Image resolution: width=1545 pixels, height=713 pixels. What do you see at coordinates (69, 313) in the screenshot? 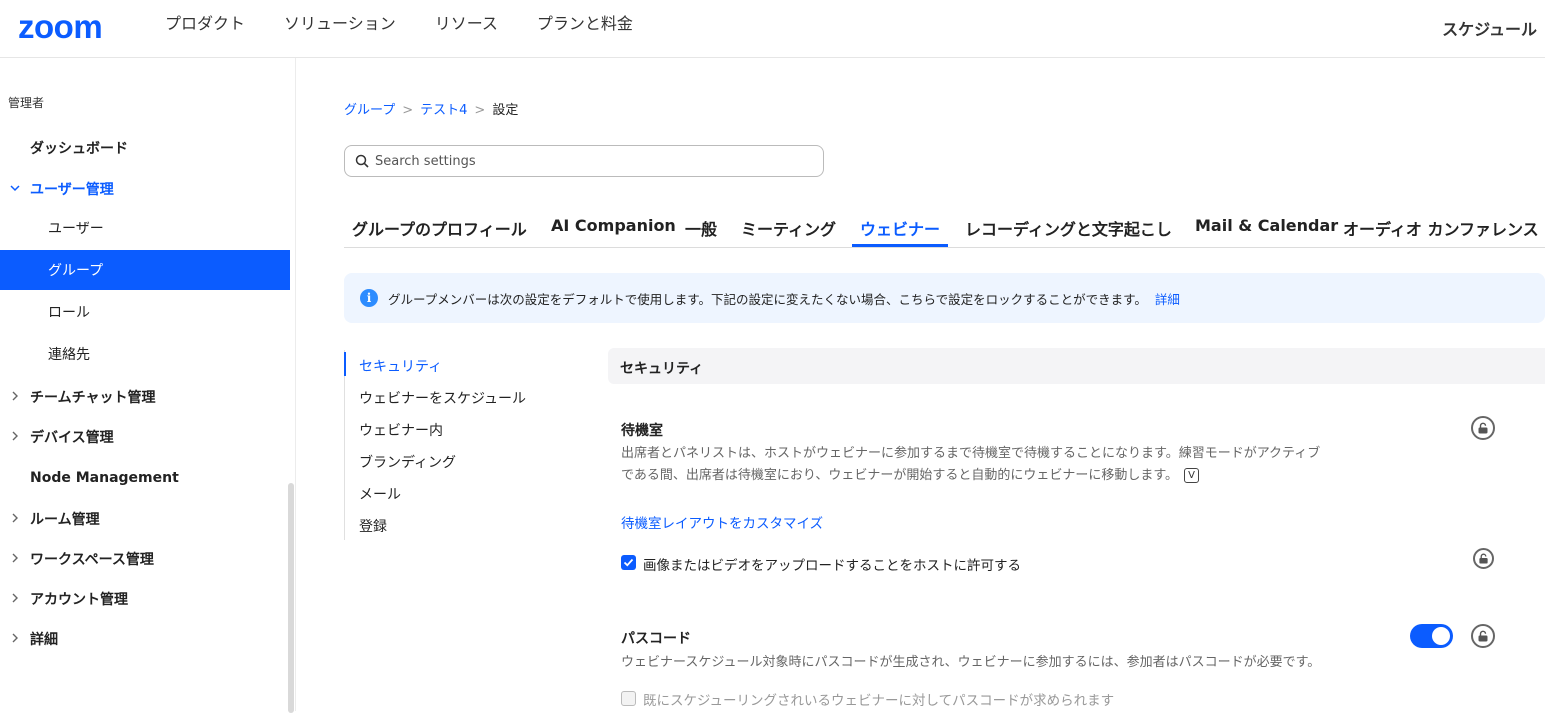
I see `sidebar-item-label: ロール` at bounding box center [69, 313].